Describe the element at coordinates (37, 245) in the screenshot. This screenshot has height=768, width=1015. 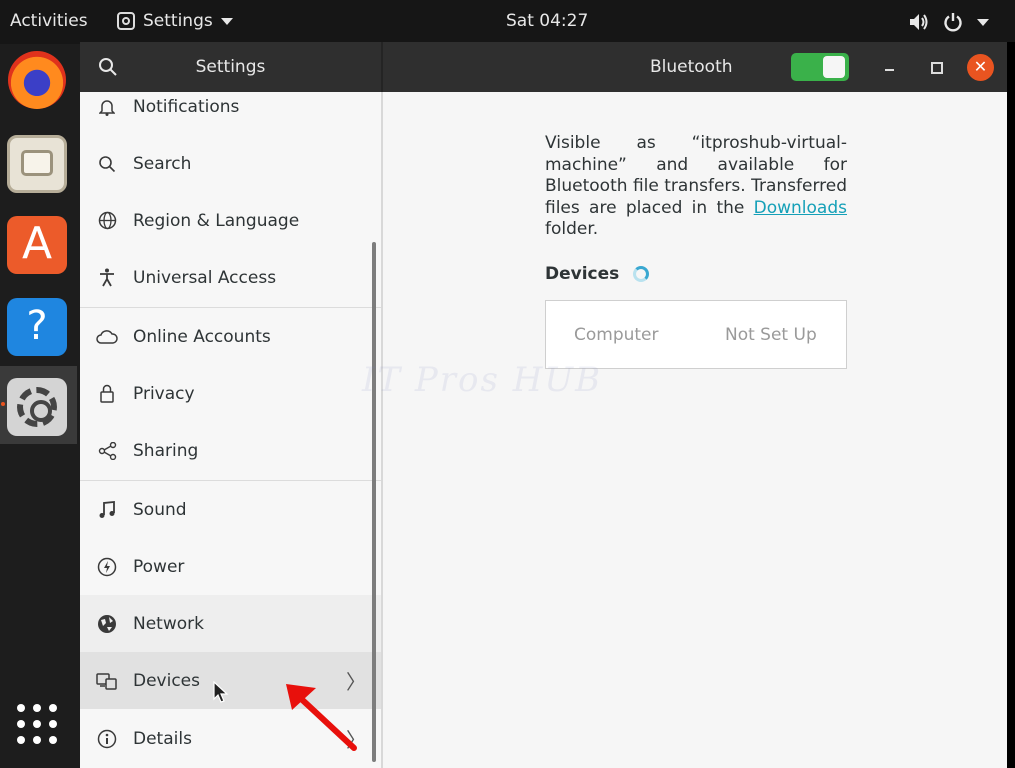
I see `software-icon: A` at that location.